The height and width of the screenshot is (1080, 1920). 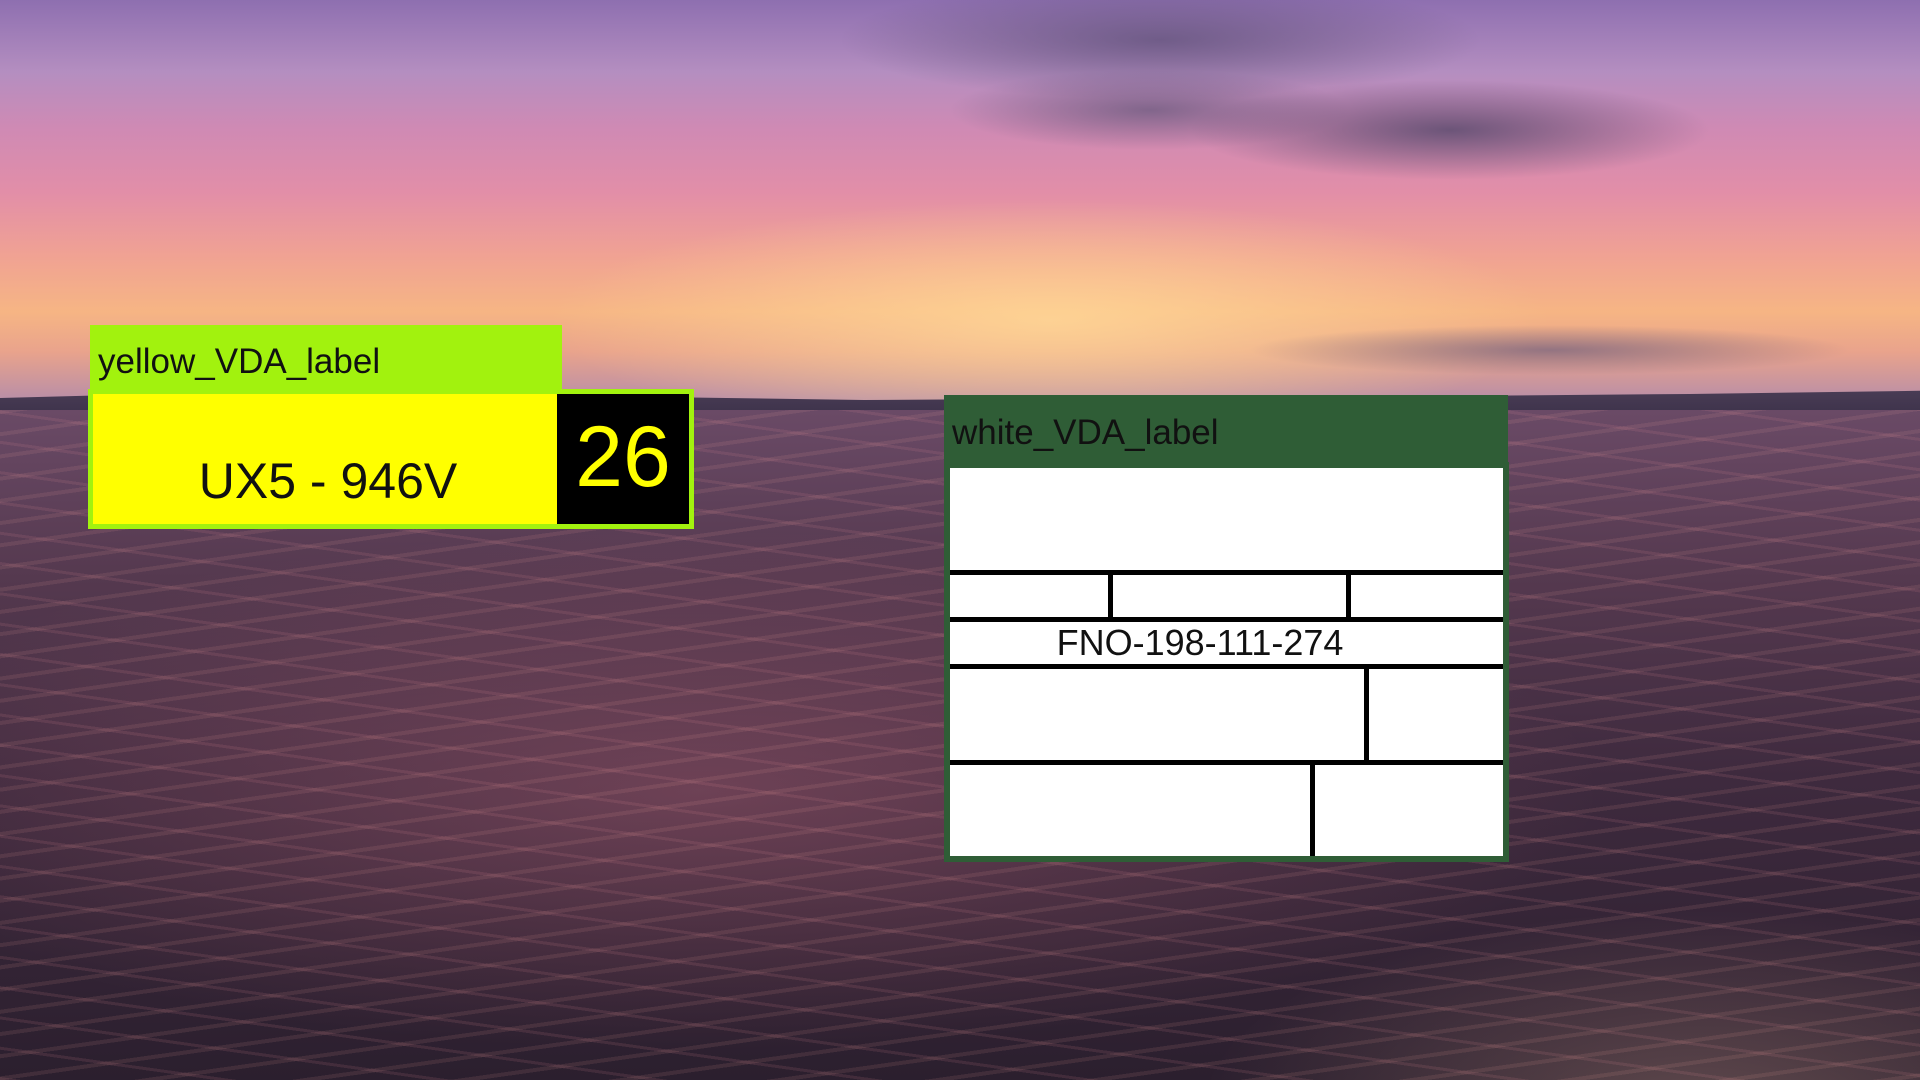 I want to click on yellow-label-code: UX5 - 946V, so click(x=328, y=481).